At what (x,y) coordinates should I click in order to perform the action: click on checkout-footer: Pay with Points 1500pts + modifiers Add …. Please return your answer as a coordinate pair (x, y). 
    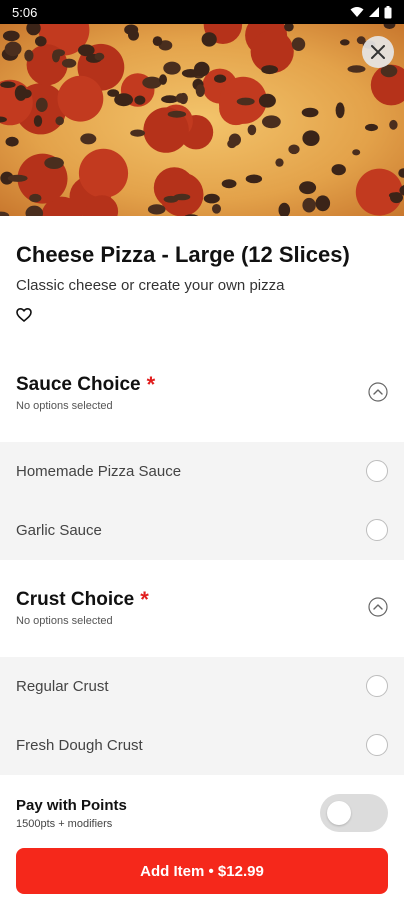
    Looking at the image, I should click on (202, 838).